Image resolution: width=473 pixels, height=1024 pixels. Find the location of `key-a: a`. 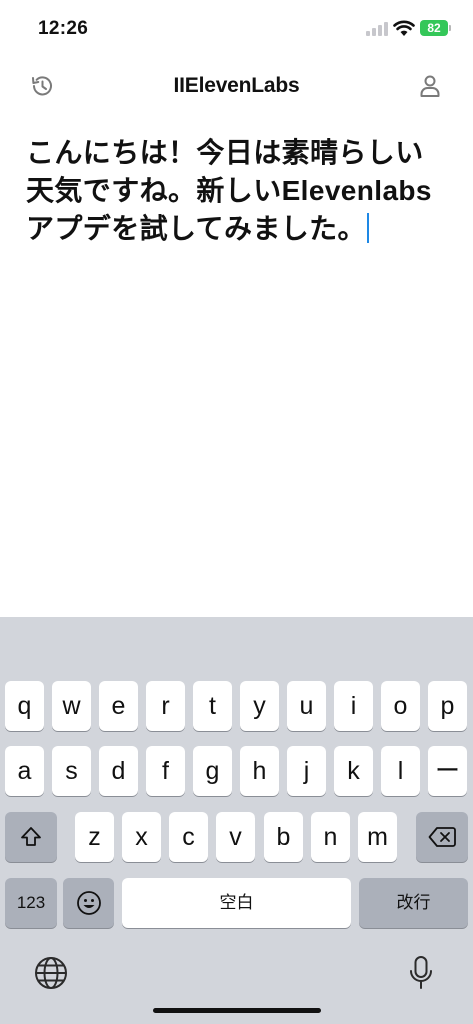

key-a: a is located at coordinates (24, 771).